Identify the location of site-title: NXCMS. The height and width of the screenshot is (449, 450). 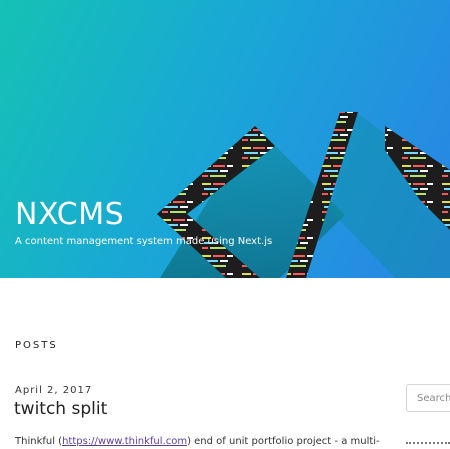
(70, 214).